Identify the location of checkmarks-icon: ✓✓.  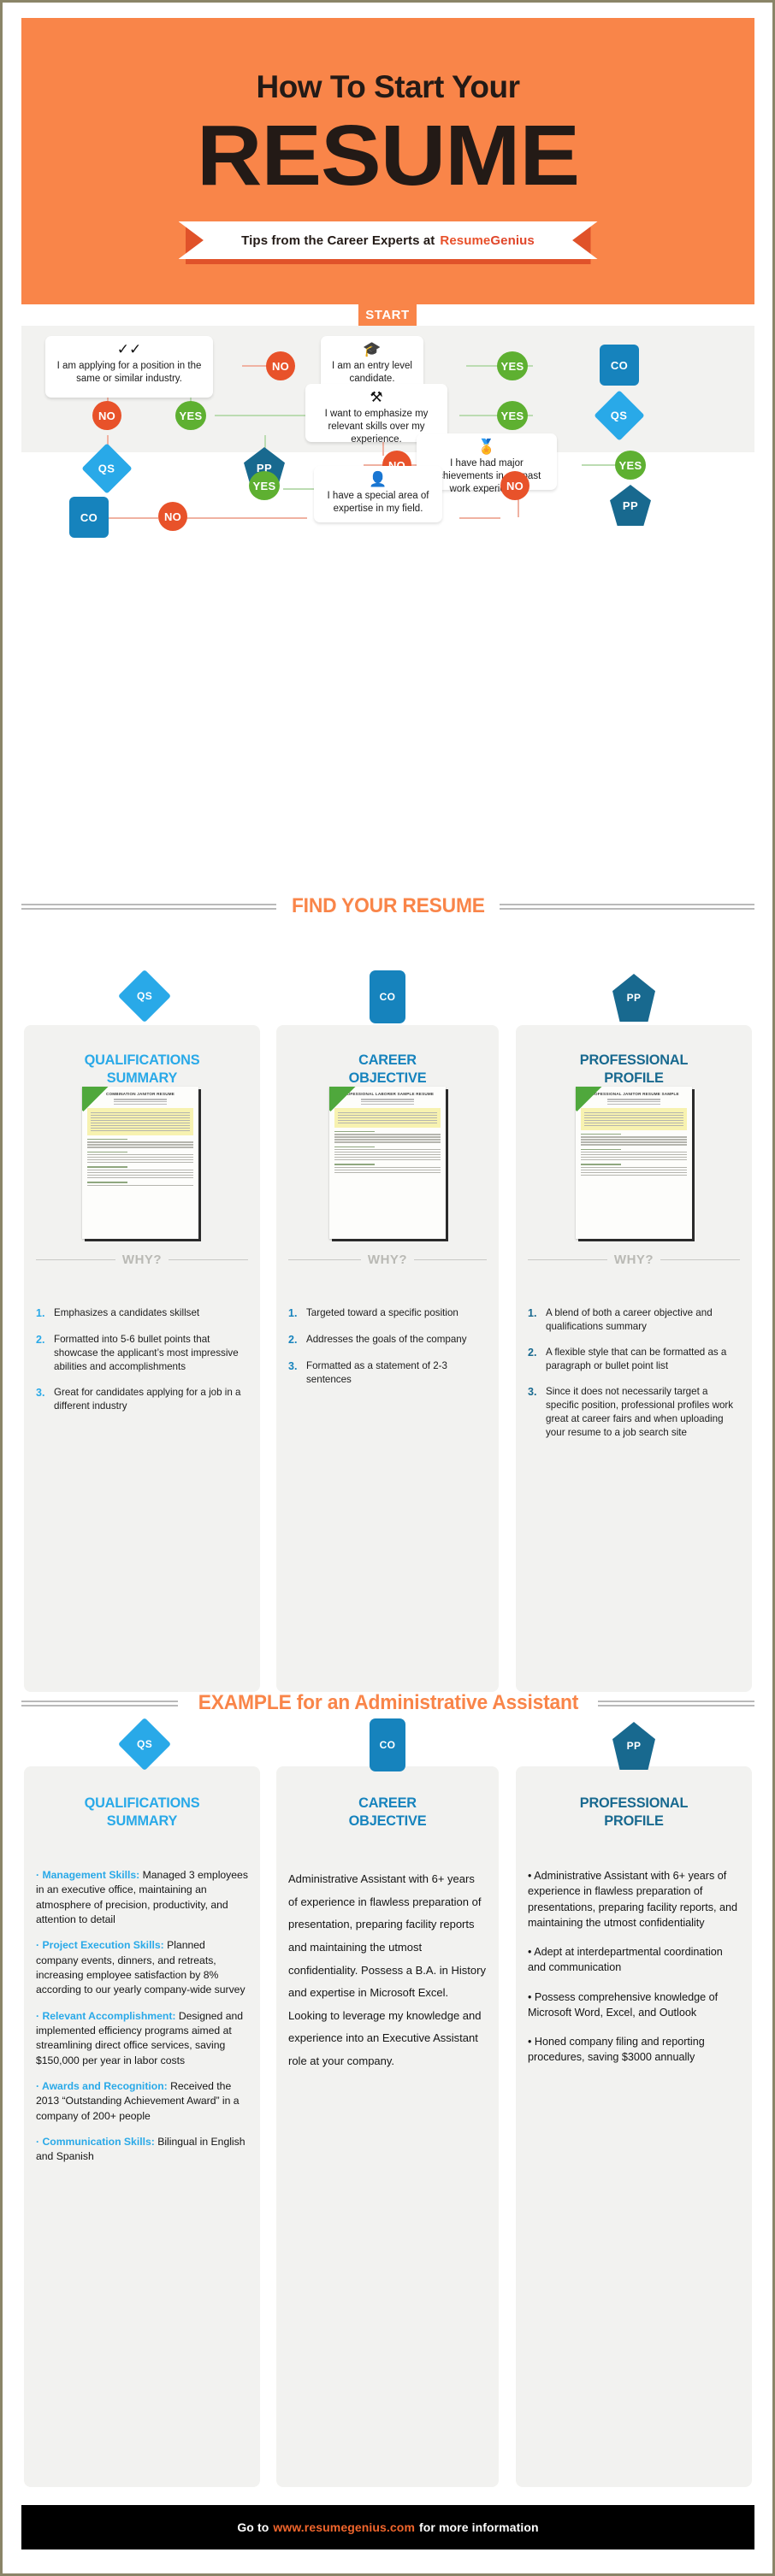
(129, 349).